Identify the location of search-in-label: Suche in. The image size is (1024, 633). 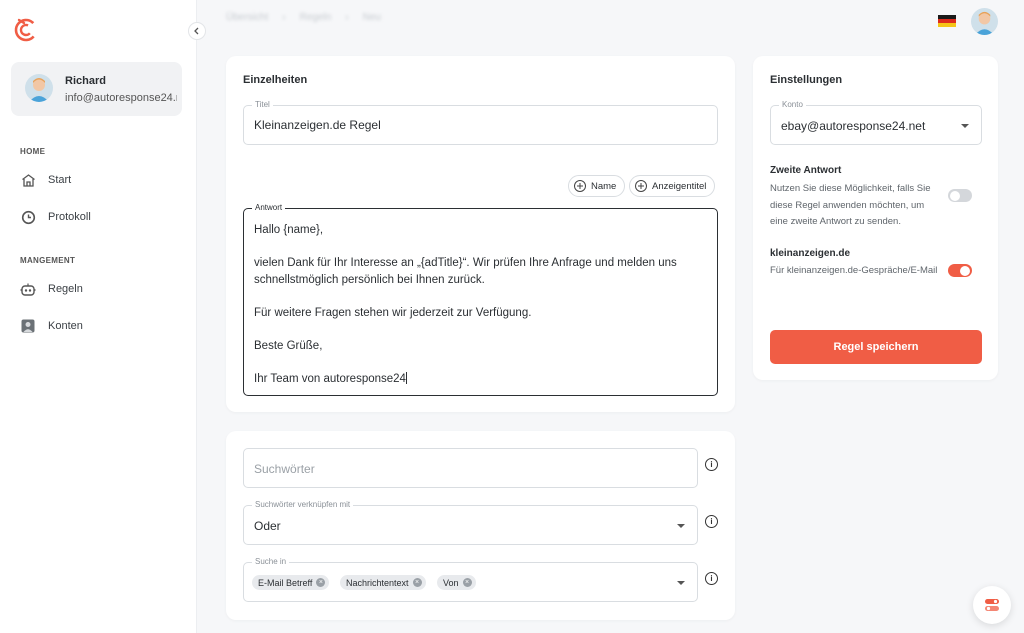
(271, 561).